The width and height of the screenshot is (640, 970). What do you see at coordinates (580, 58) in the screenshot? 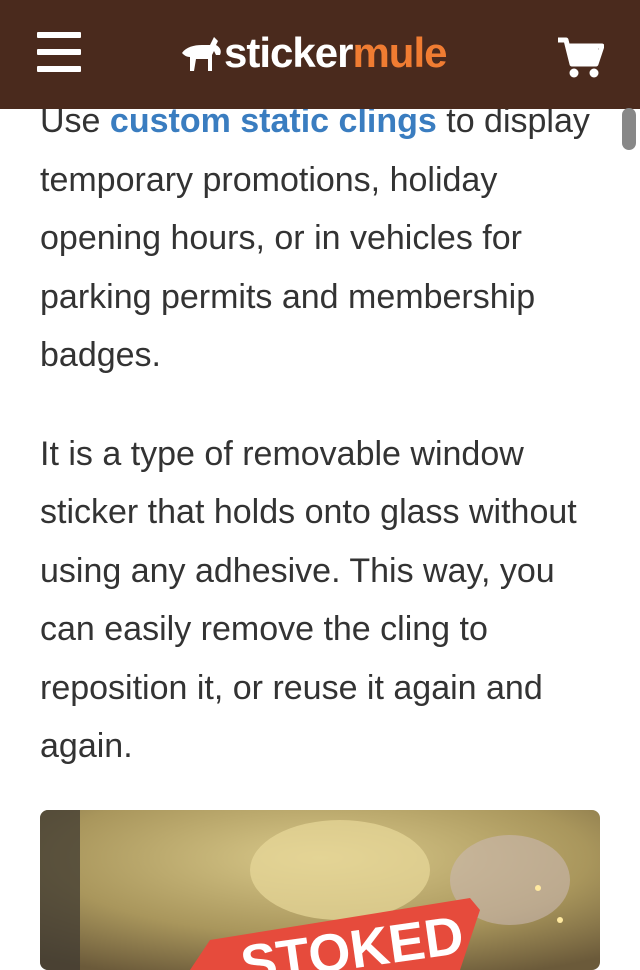
I see `shopping-cart-icon` at bounding box center [580, 58].